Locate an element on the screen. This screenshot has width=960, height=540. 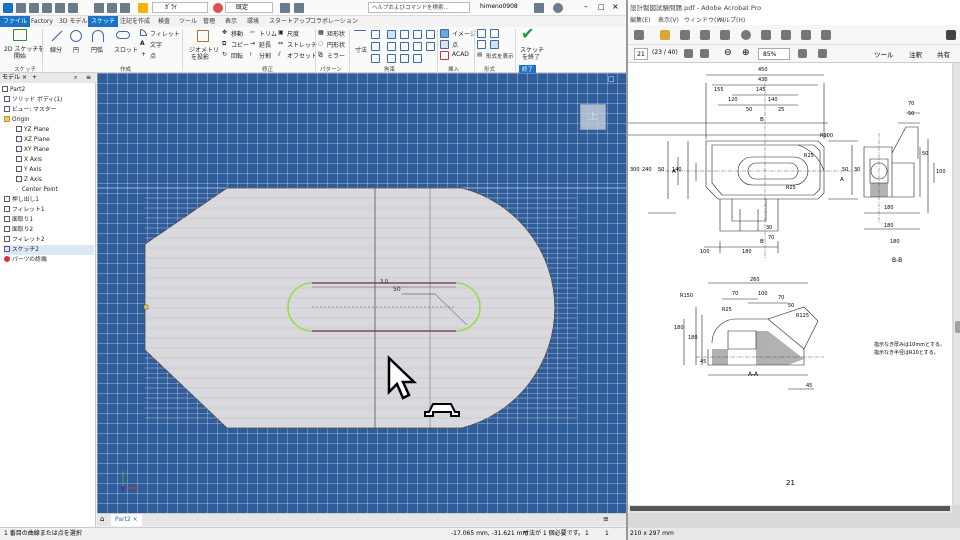
browser-search-icon: ⌕ is located at coordinates (75, 78).